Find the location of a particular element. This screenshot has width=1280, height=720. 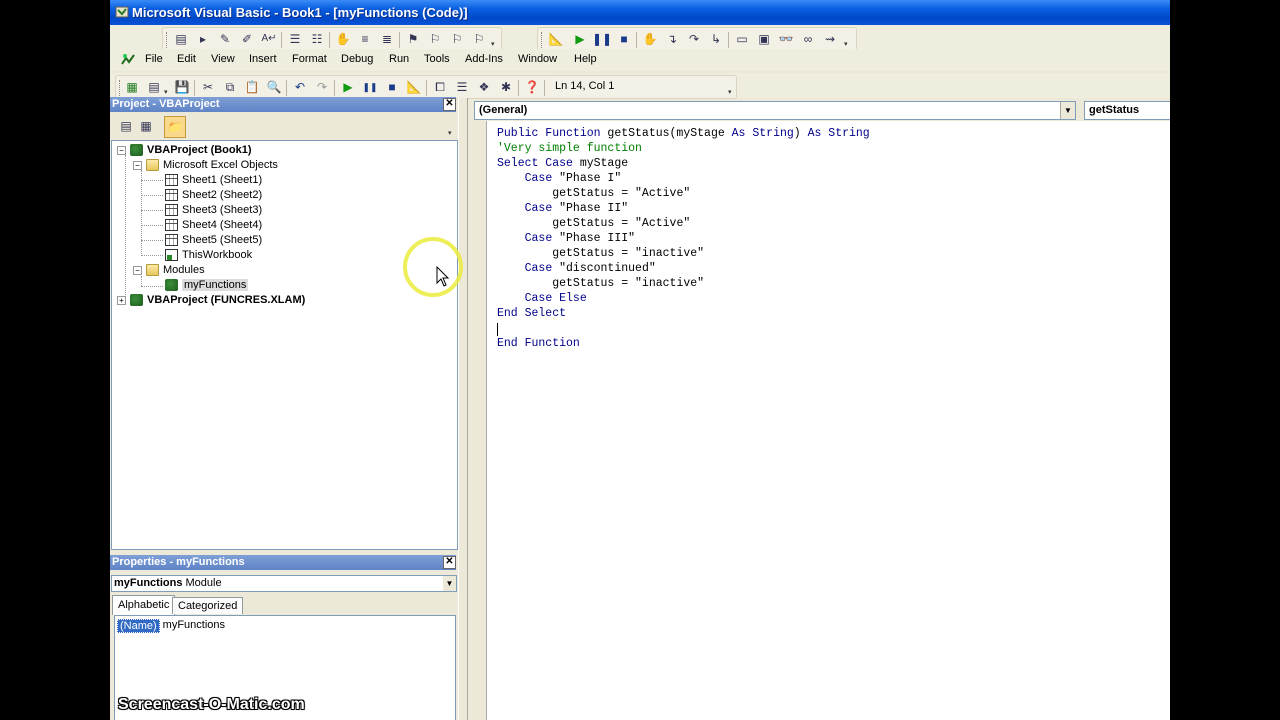

indent-icon: ☰ is located at coordinates (295, 39).